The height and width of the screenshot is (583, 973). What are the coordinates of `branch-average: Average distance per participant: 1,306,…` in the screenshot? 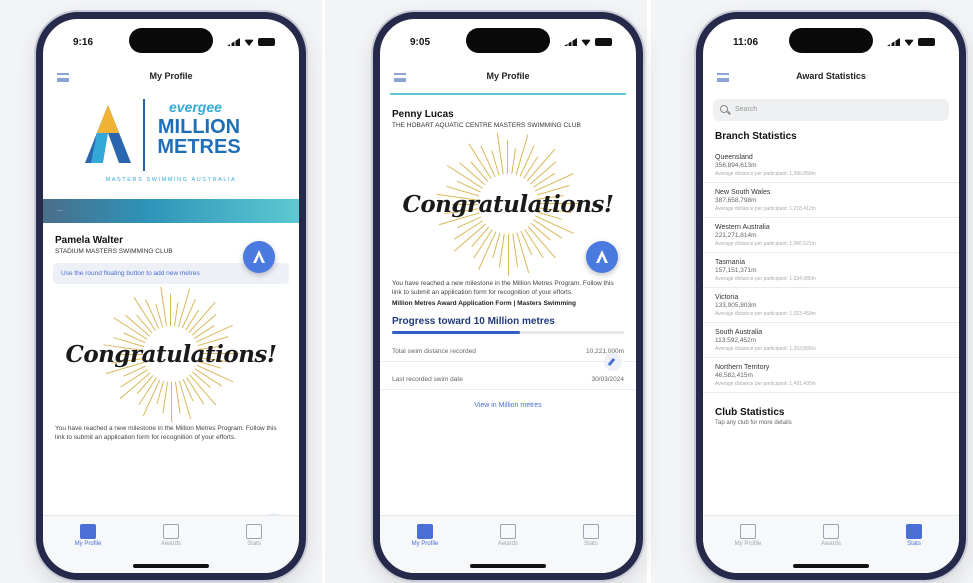 It's located at (765, 174).